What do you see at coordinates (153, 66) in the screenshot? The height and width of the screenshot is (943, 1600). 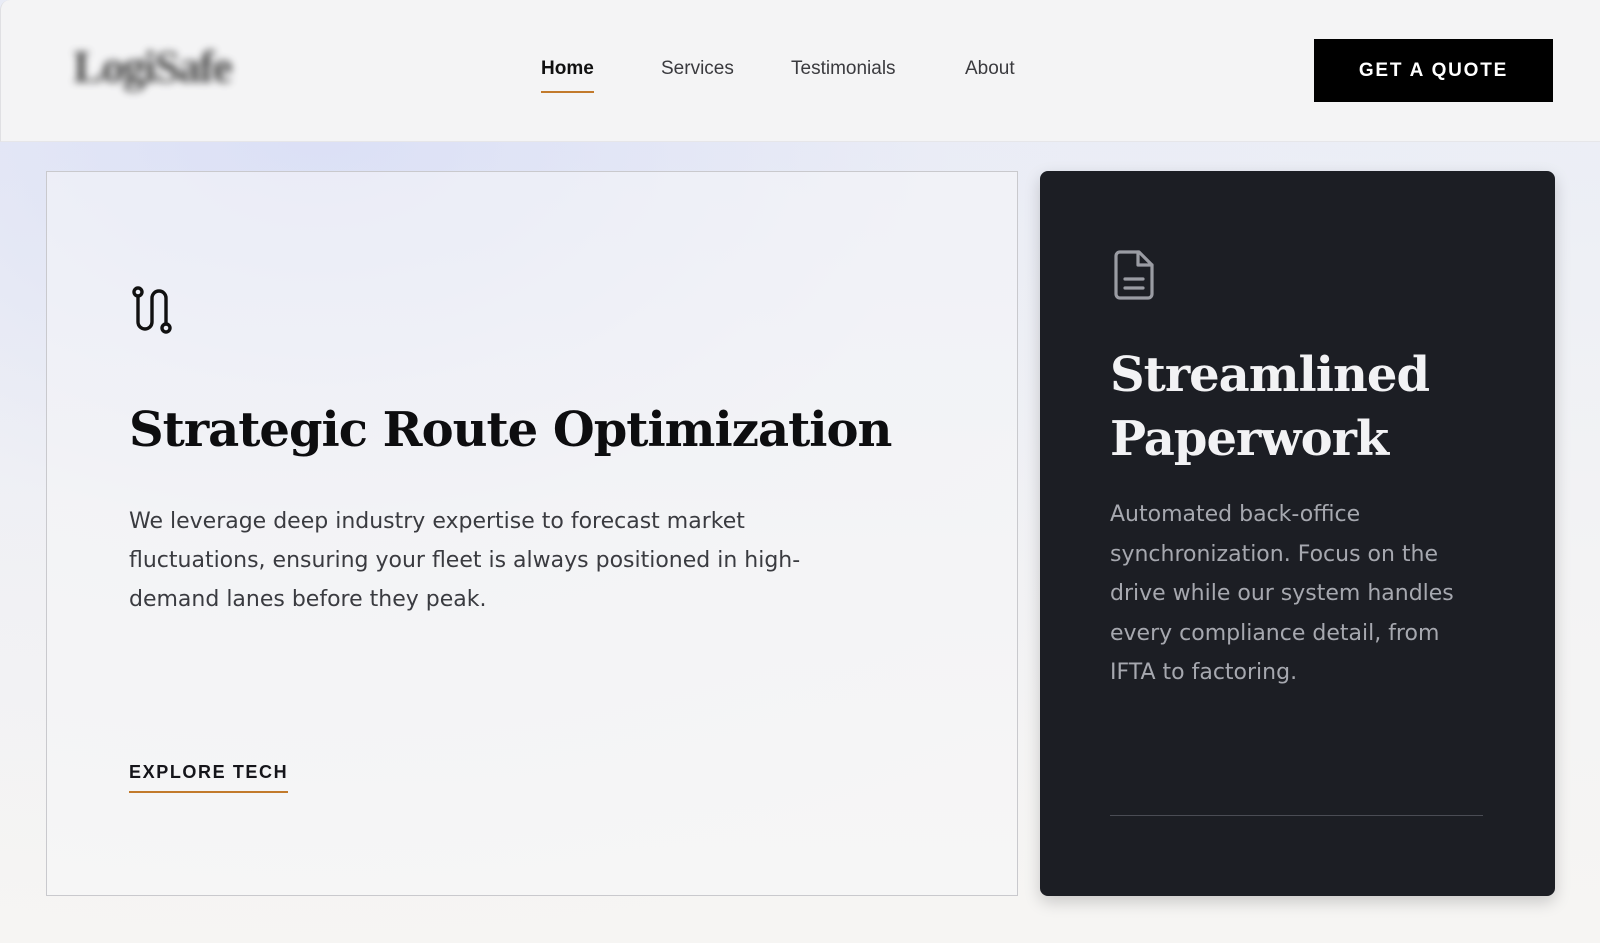 I see `logo: LogiSafe` at bounding box center [153, 66].